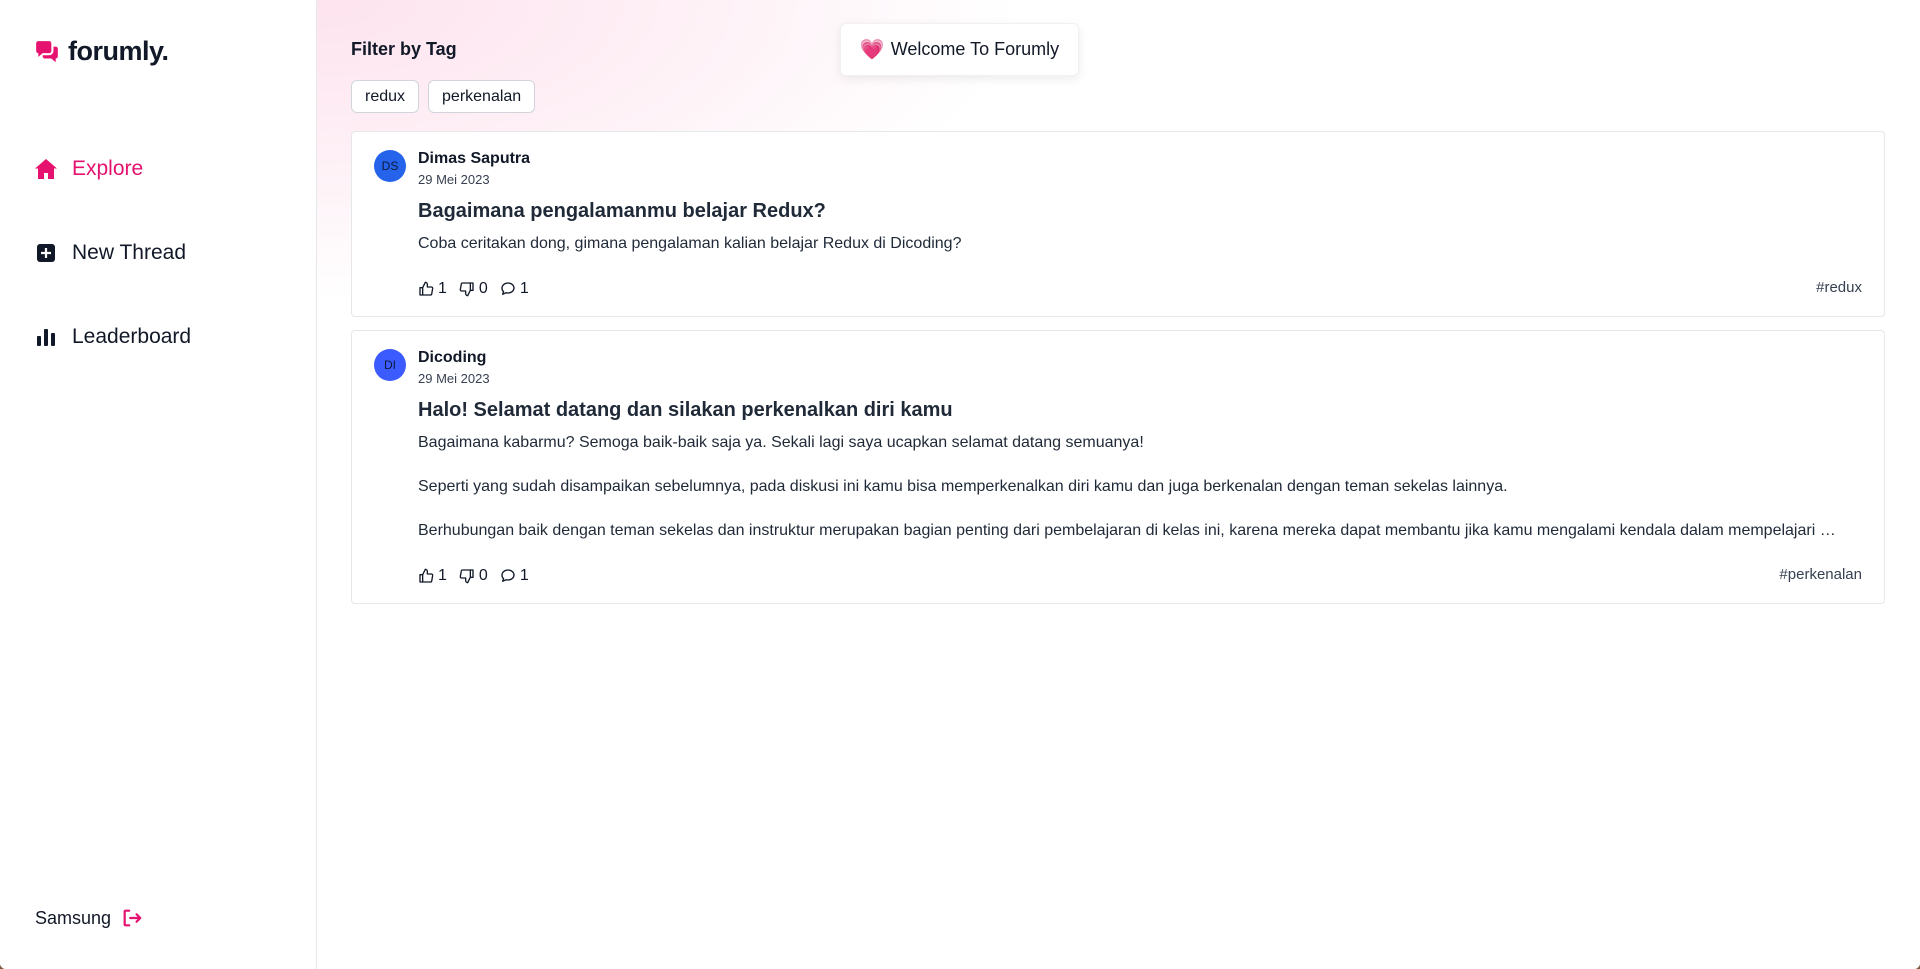 Image resolution: width=1920 pixels, height=969 pixels. I want to click on home-icon, so click(46, 169).